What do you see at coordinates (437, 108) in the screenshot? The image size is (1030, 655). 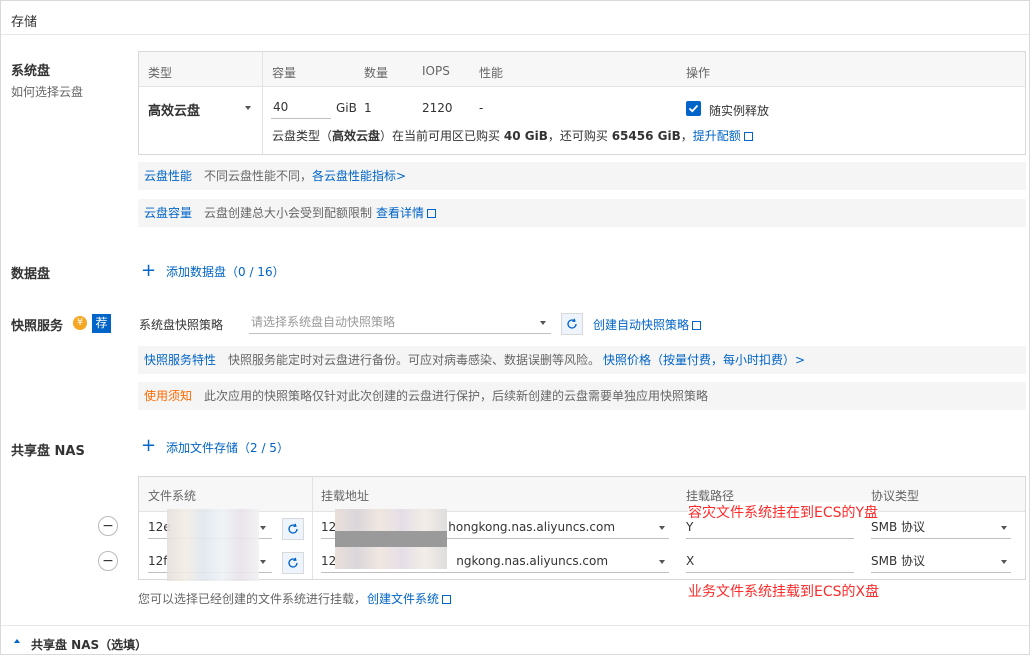 I see `disk-iops: 2120` at bounding box center [437, 108].